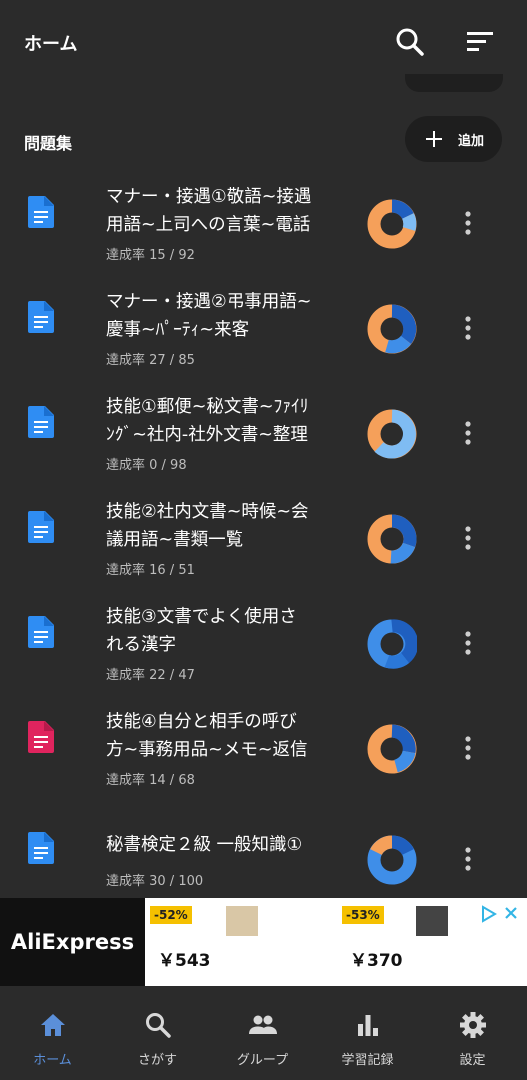 Image resolution: width=527 pixels, height=1080 pixels. I want to click on bar-chart-icon, so click(368, 1025).